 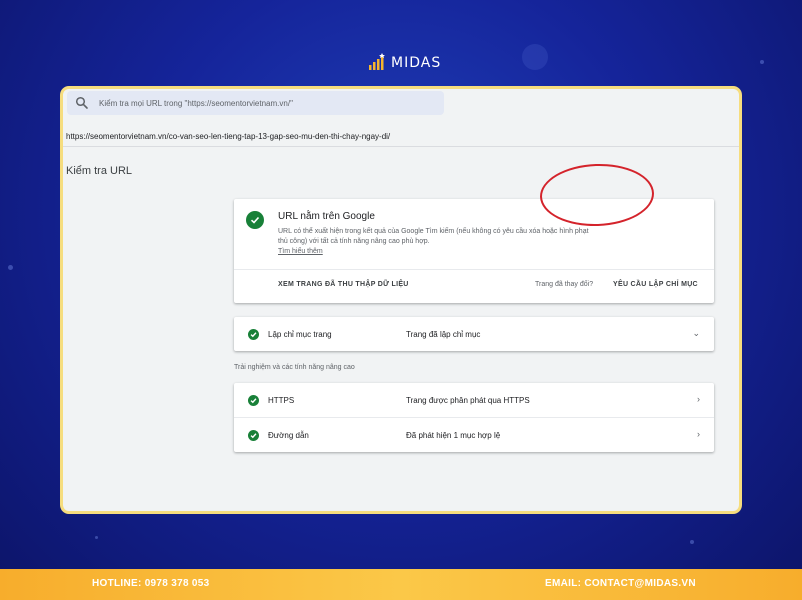 I want to click on view-crawled-page-button: XEM TRANG ĐÃ THU THẬP DỮ LIỆU, so click(x=343, y=284).